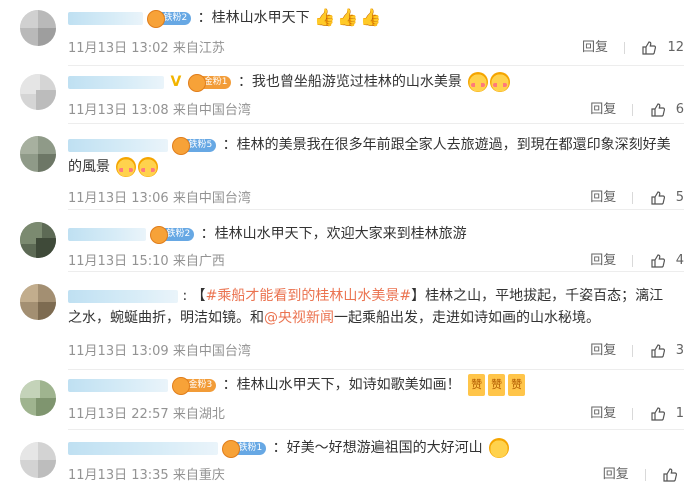  Describe the element at coordinates (675, 47) in the screenshot. I see `like-count: 12` at that location.